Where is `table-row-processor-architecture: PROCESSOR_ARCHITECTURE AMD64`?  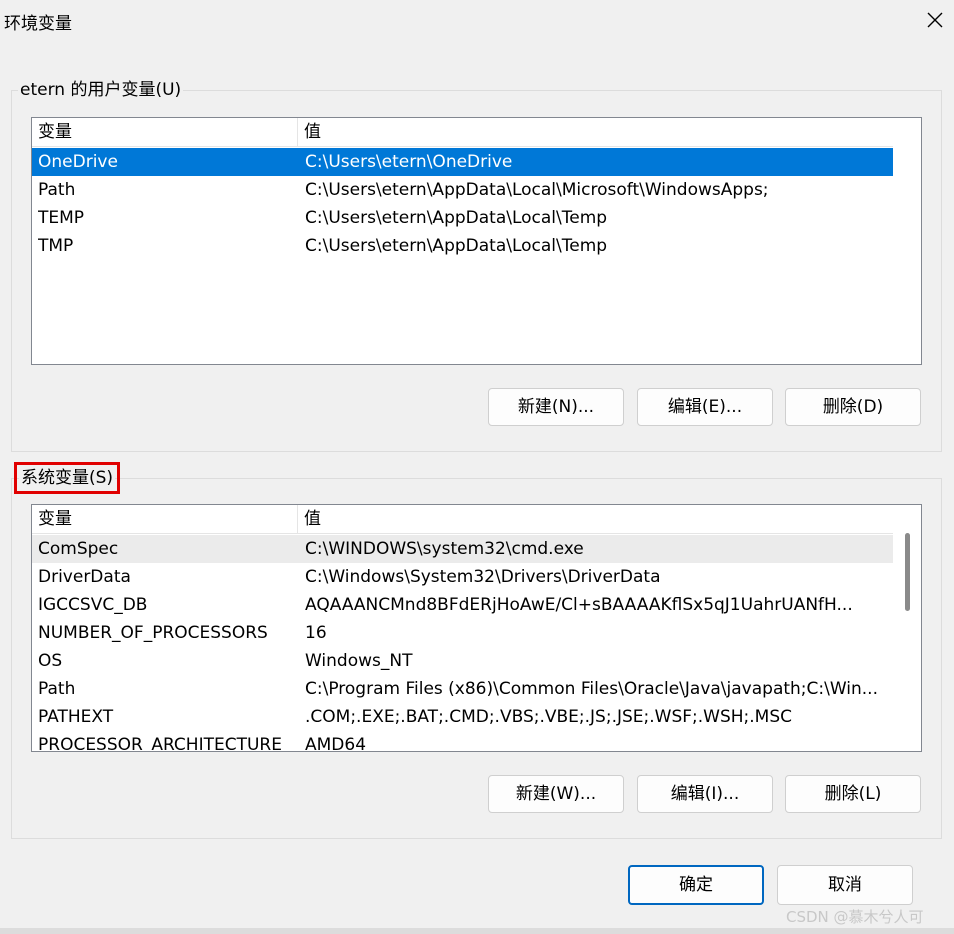
table-row-processor-architecture: PROCESSOR_ARCHITECTURE AMD64 is located at coordinates (462, 741).